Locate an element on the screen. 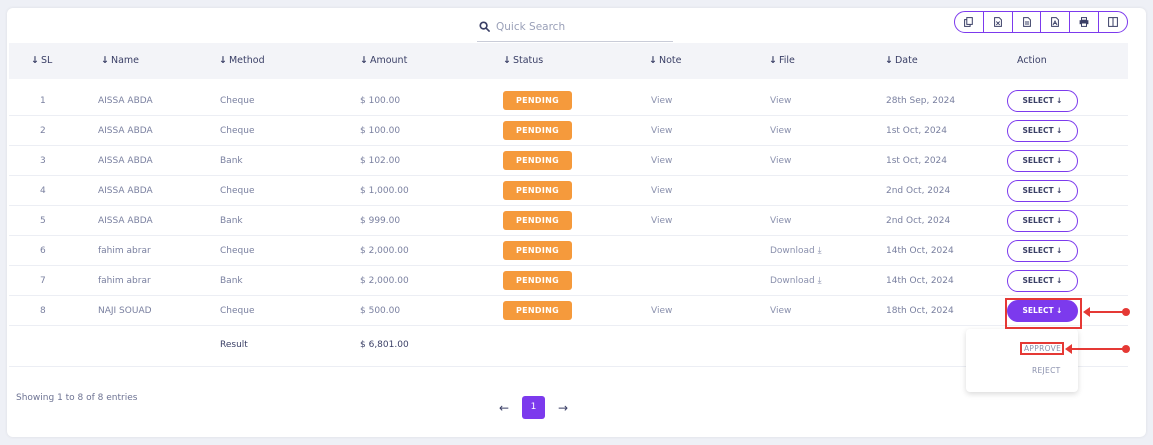 Image resolution: width=1153 pixels, height=445 pixels. row-amount: $ 102.00 is located at coordinates (380, 161).